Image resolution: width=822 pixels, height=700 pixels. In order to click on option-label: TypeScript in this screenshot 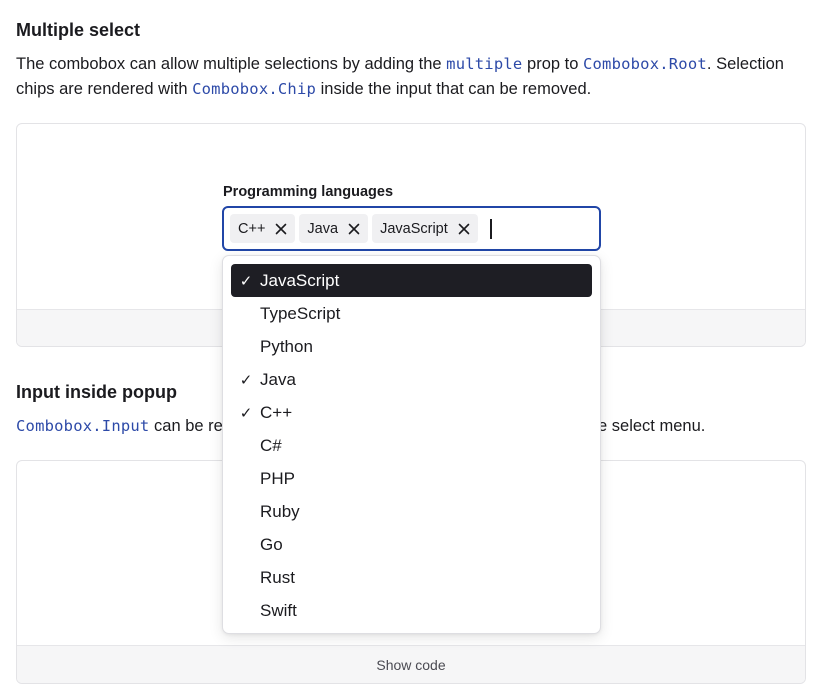, I will do `click(300, 313)`.